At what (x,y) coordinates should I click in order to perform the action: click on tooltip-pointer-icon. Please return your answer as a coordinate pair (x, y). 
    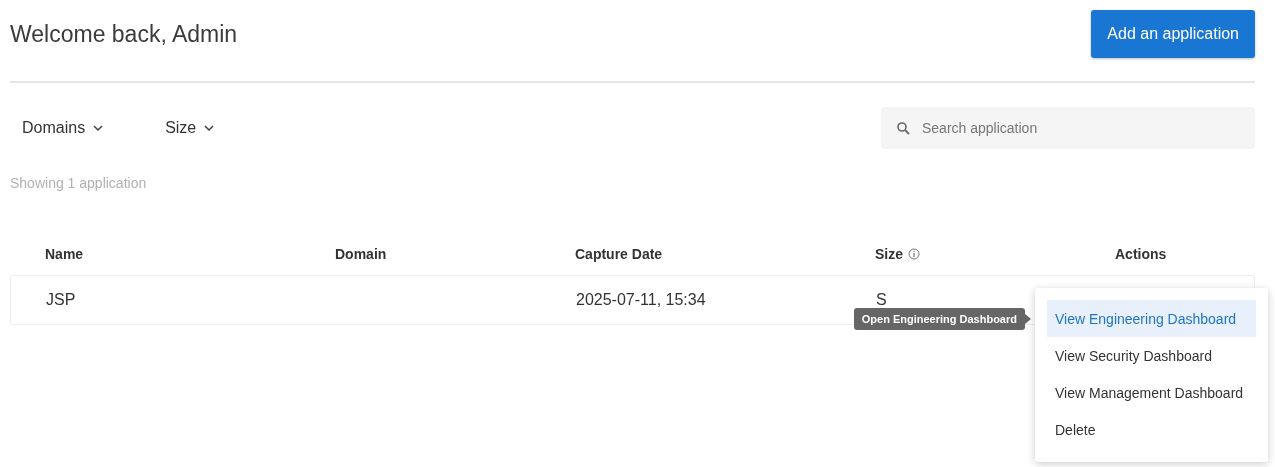
    Looking at the image, I should click on (1028, 318).